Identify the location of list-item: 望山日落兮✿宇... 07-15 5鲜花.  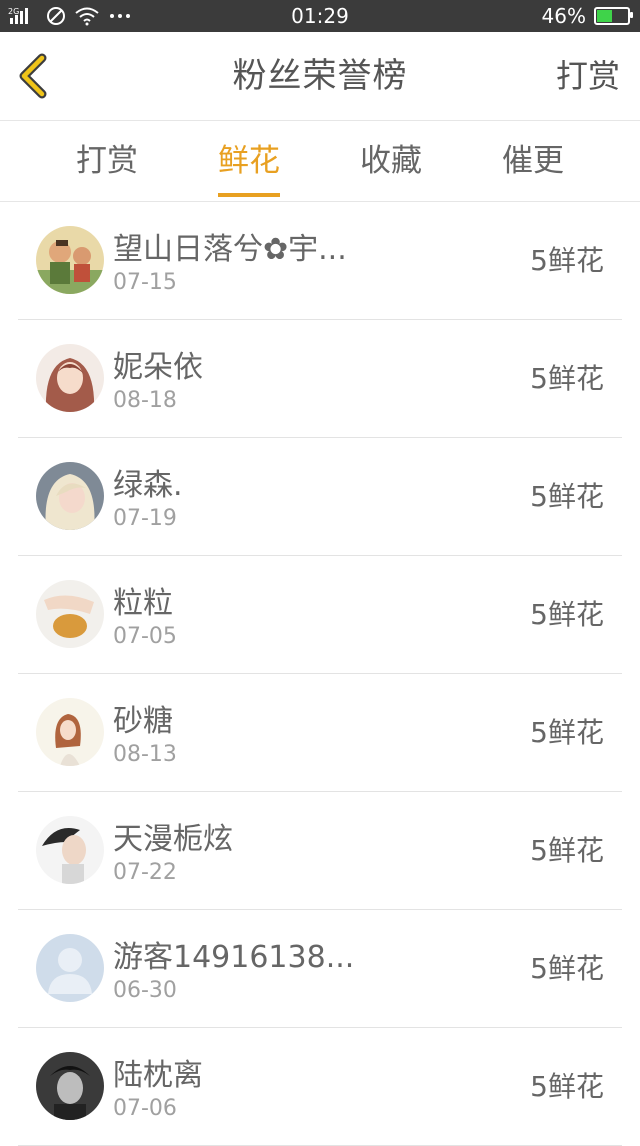
(320, 261).